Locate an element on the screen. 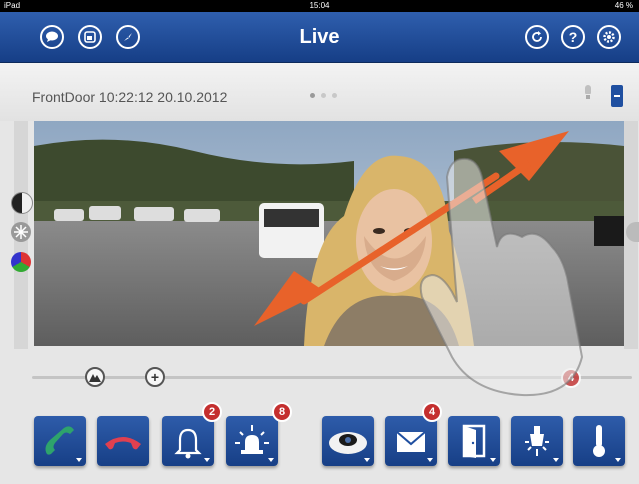 The height and width of the screenshot is (484, 639). panel-handle-knob is located at coordinates (632, 232).